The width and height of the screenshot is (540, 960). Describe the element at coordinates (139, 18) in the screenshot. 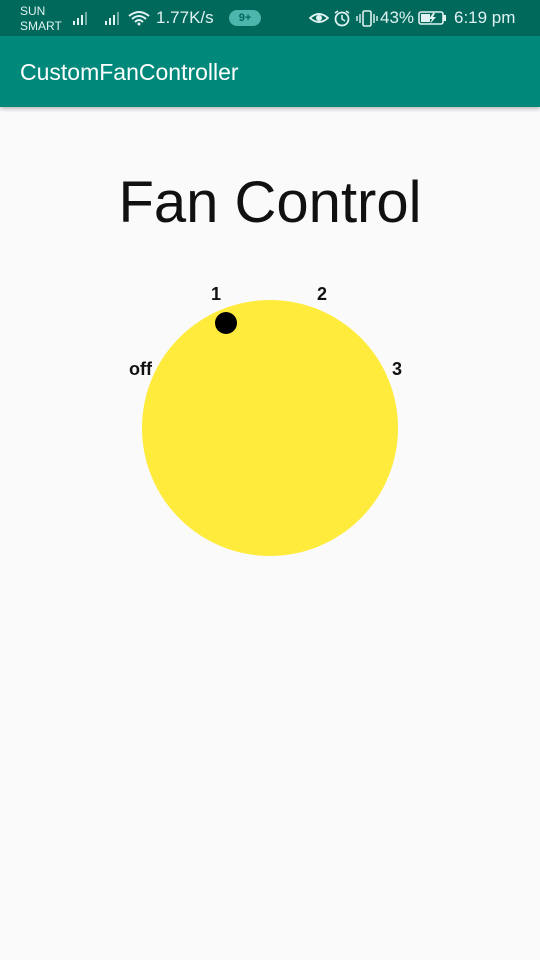

I see `wifi-icon` at that location.